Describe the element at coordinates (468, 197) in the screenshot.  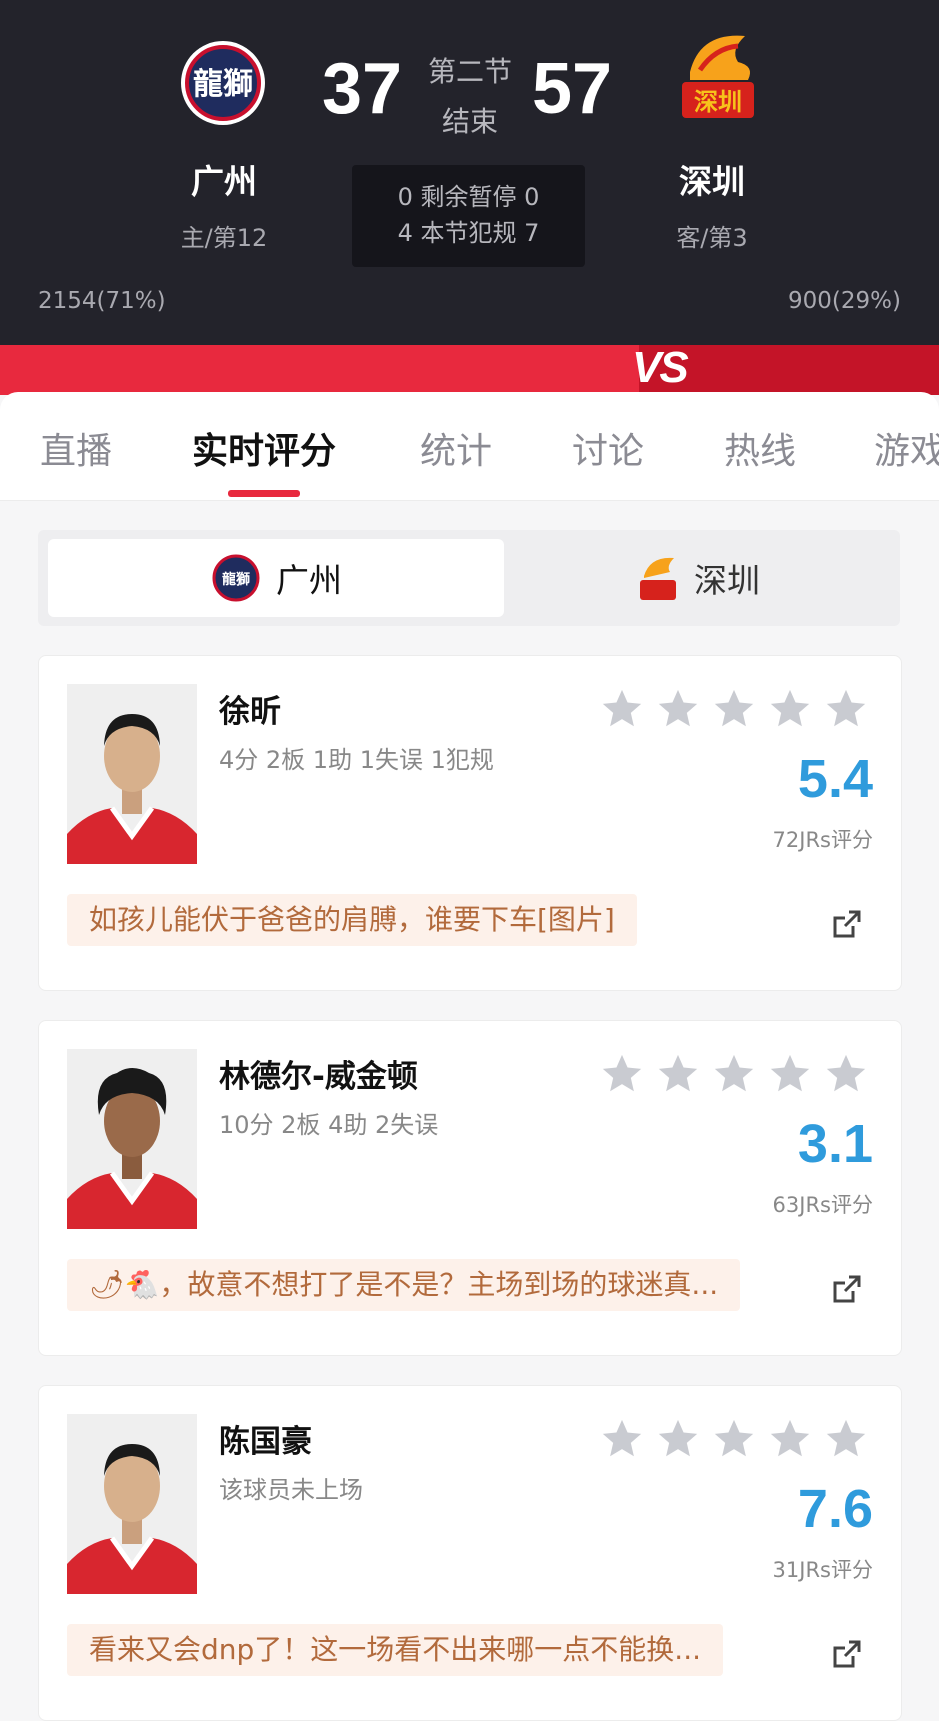
I see `timeouts-text: 0 剩余暂停 0` at that location.